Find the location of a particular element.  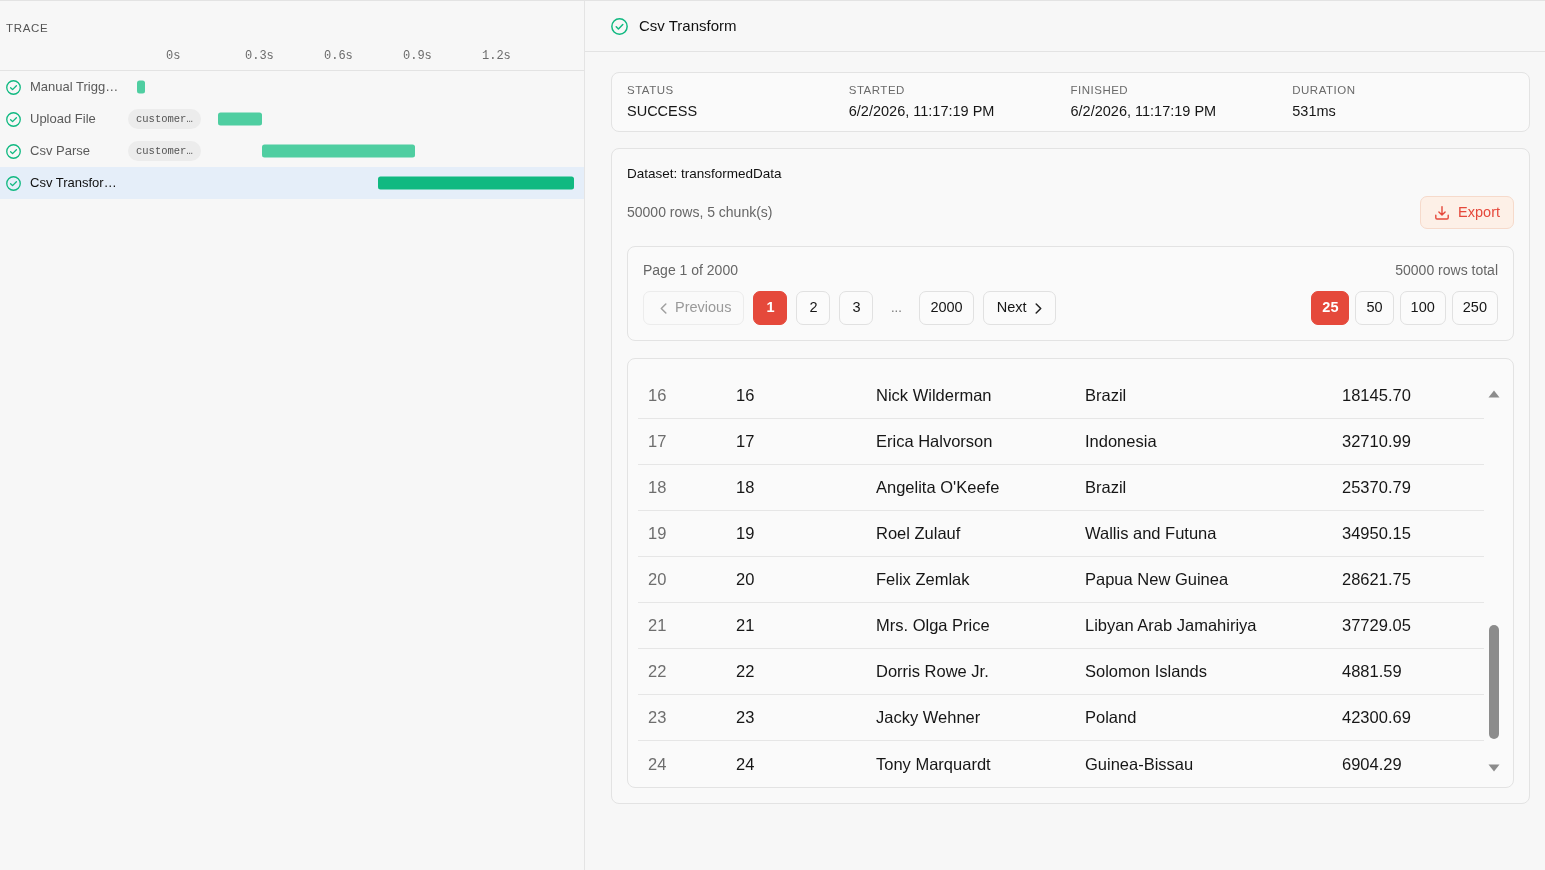

page-size-button: 250 is located at coordinates (1474, 308).